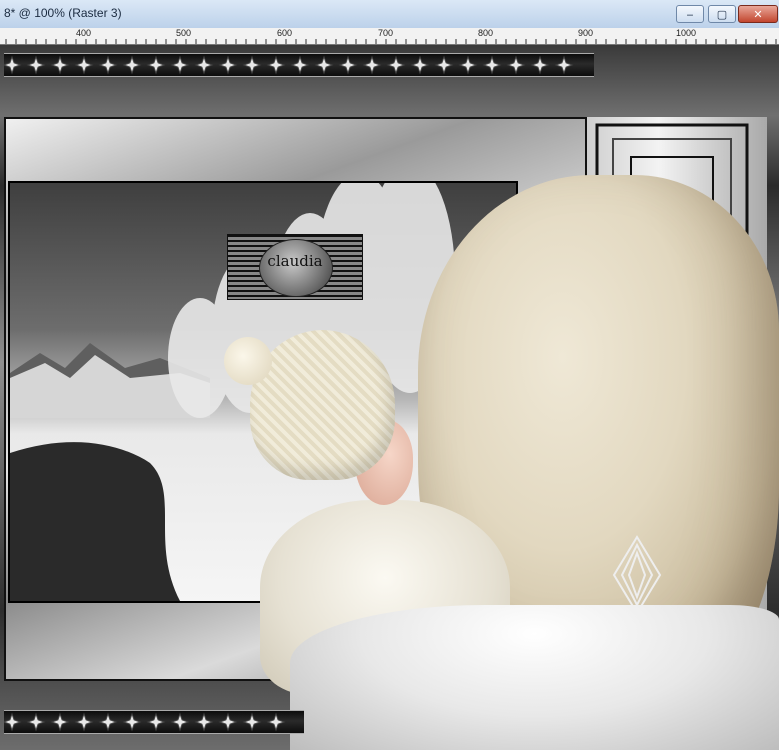 The height and width of the screenshot is (750, 779). I want to click on snow-foreground, so click(534, 677).